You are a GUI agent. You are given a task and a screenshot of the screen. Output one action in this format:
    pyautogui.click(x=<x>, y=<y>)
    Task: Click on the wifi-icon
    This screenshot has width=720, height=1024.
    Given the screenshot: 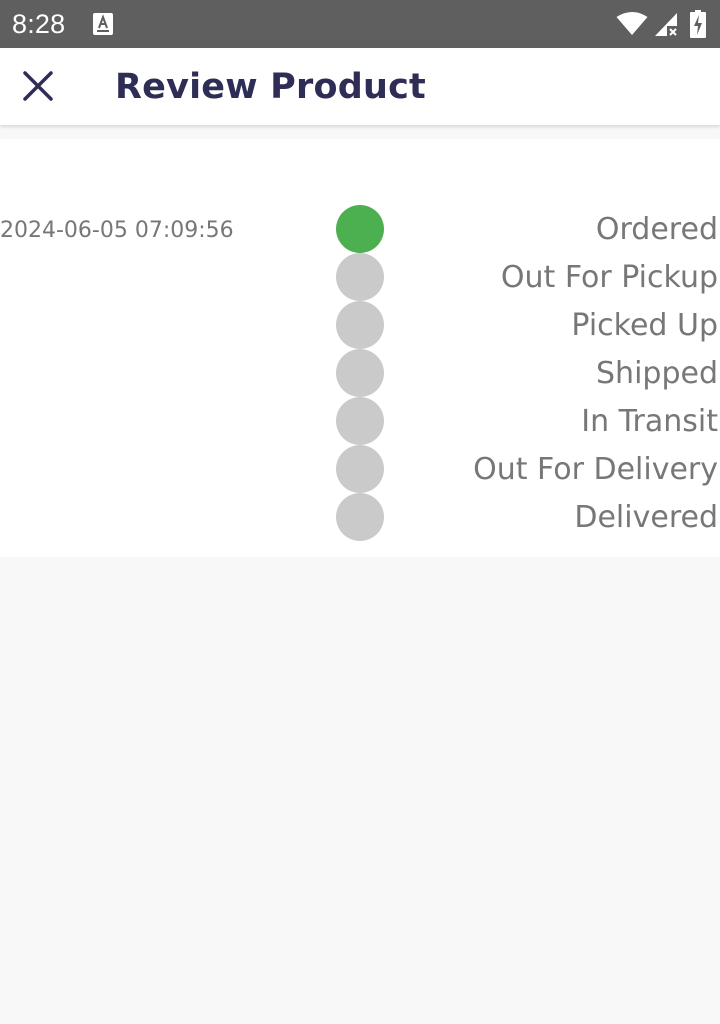 What is the action you would take?
    pyautogui.click(x=632, y=23)
    